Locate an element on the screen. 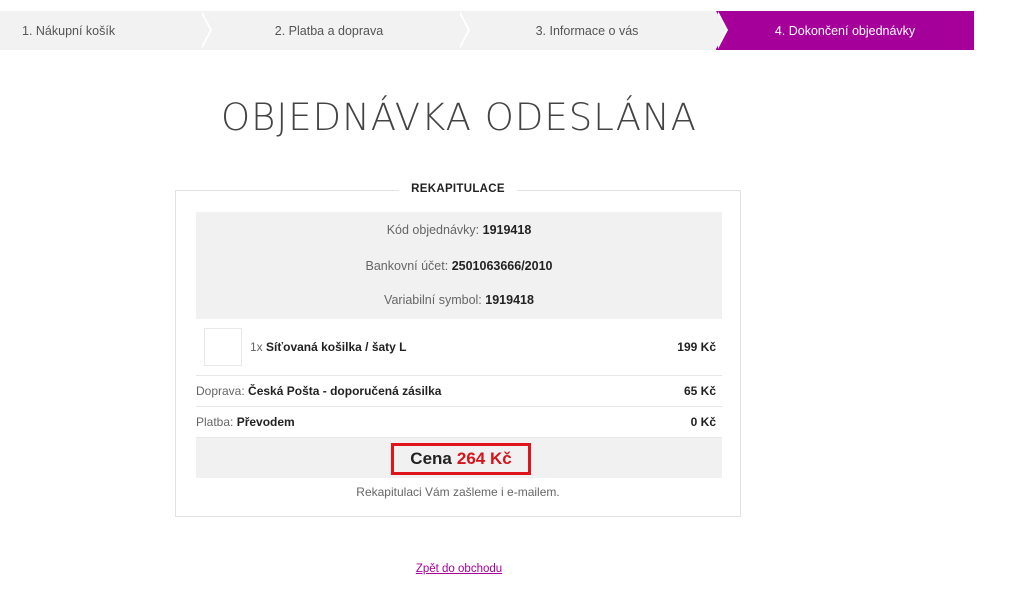 The image size is (1024, 590). total-block: Cena 264 Kč is located at coordinates (459, 458).